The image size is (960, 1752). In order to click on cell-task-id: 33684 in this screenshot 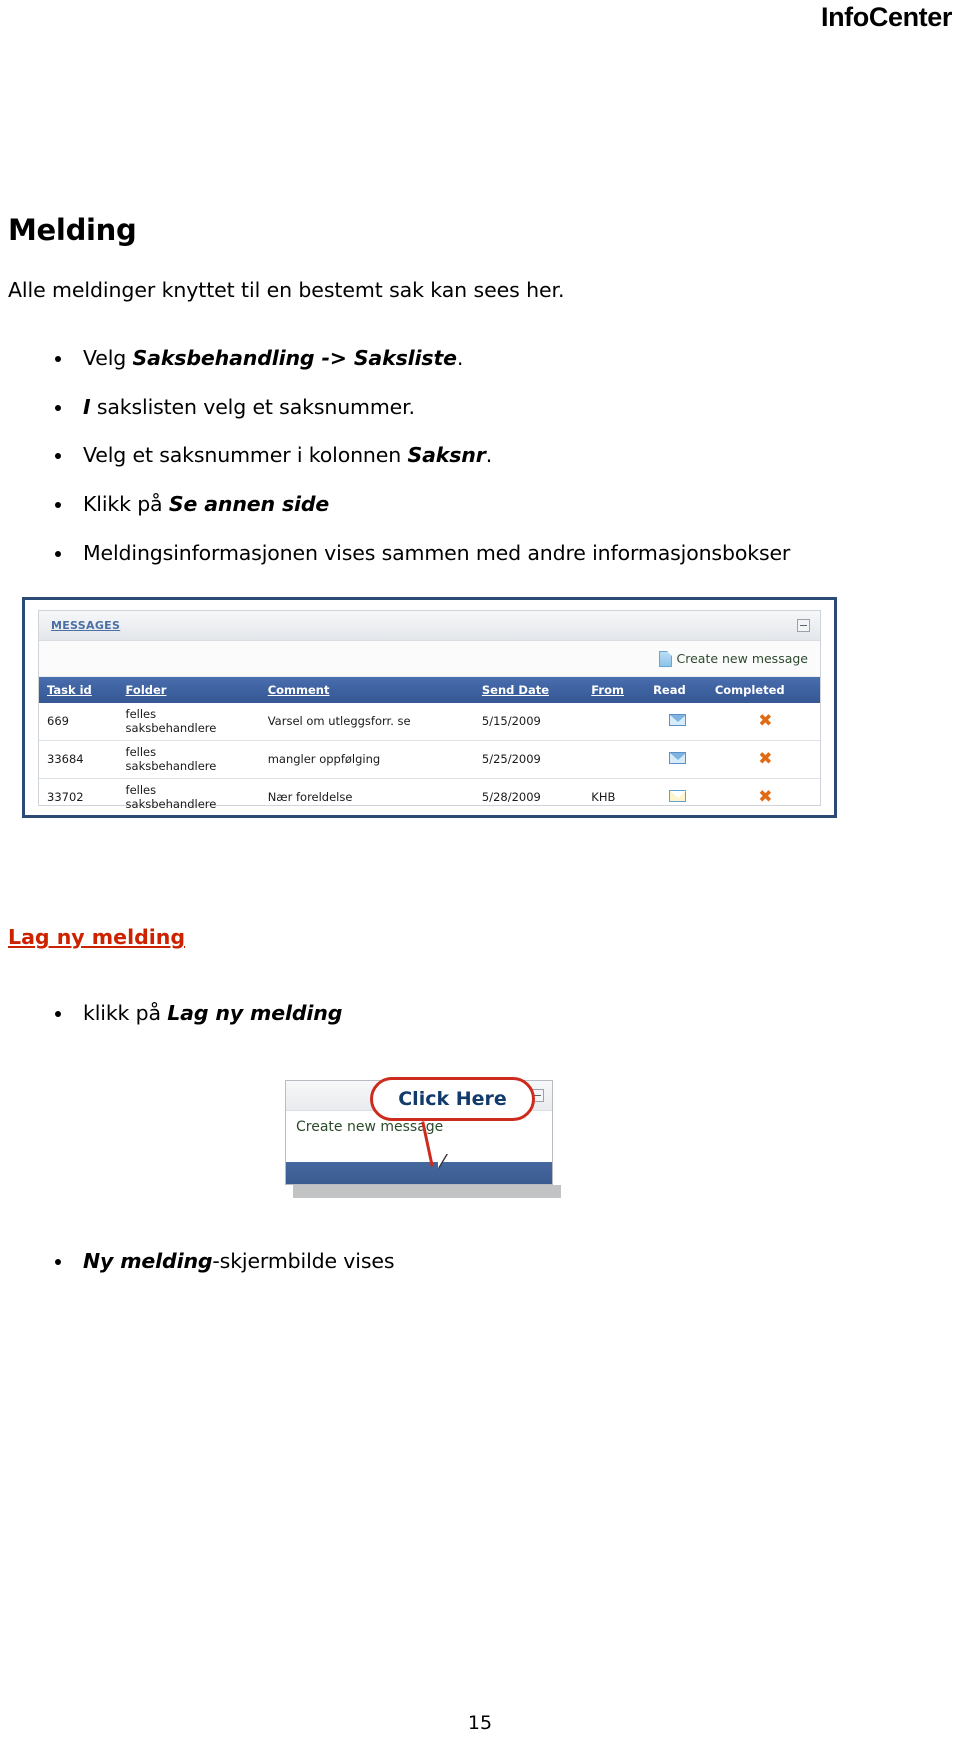, I will do `click(78, 760)`.